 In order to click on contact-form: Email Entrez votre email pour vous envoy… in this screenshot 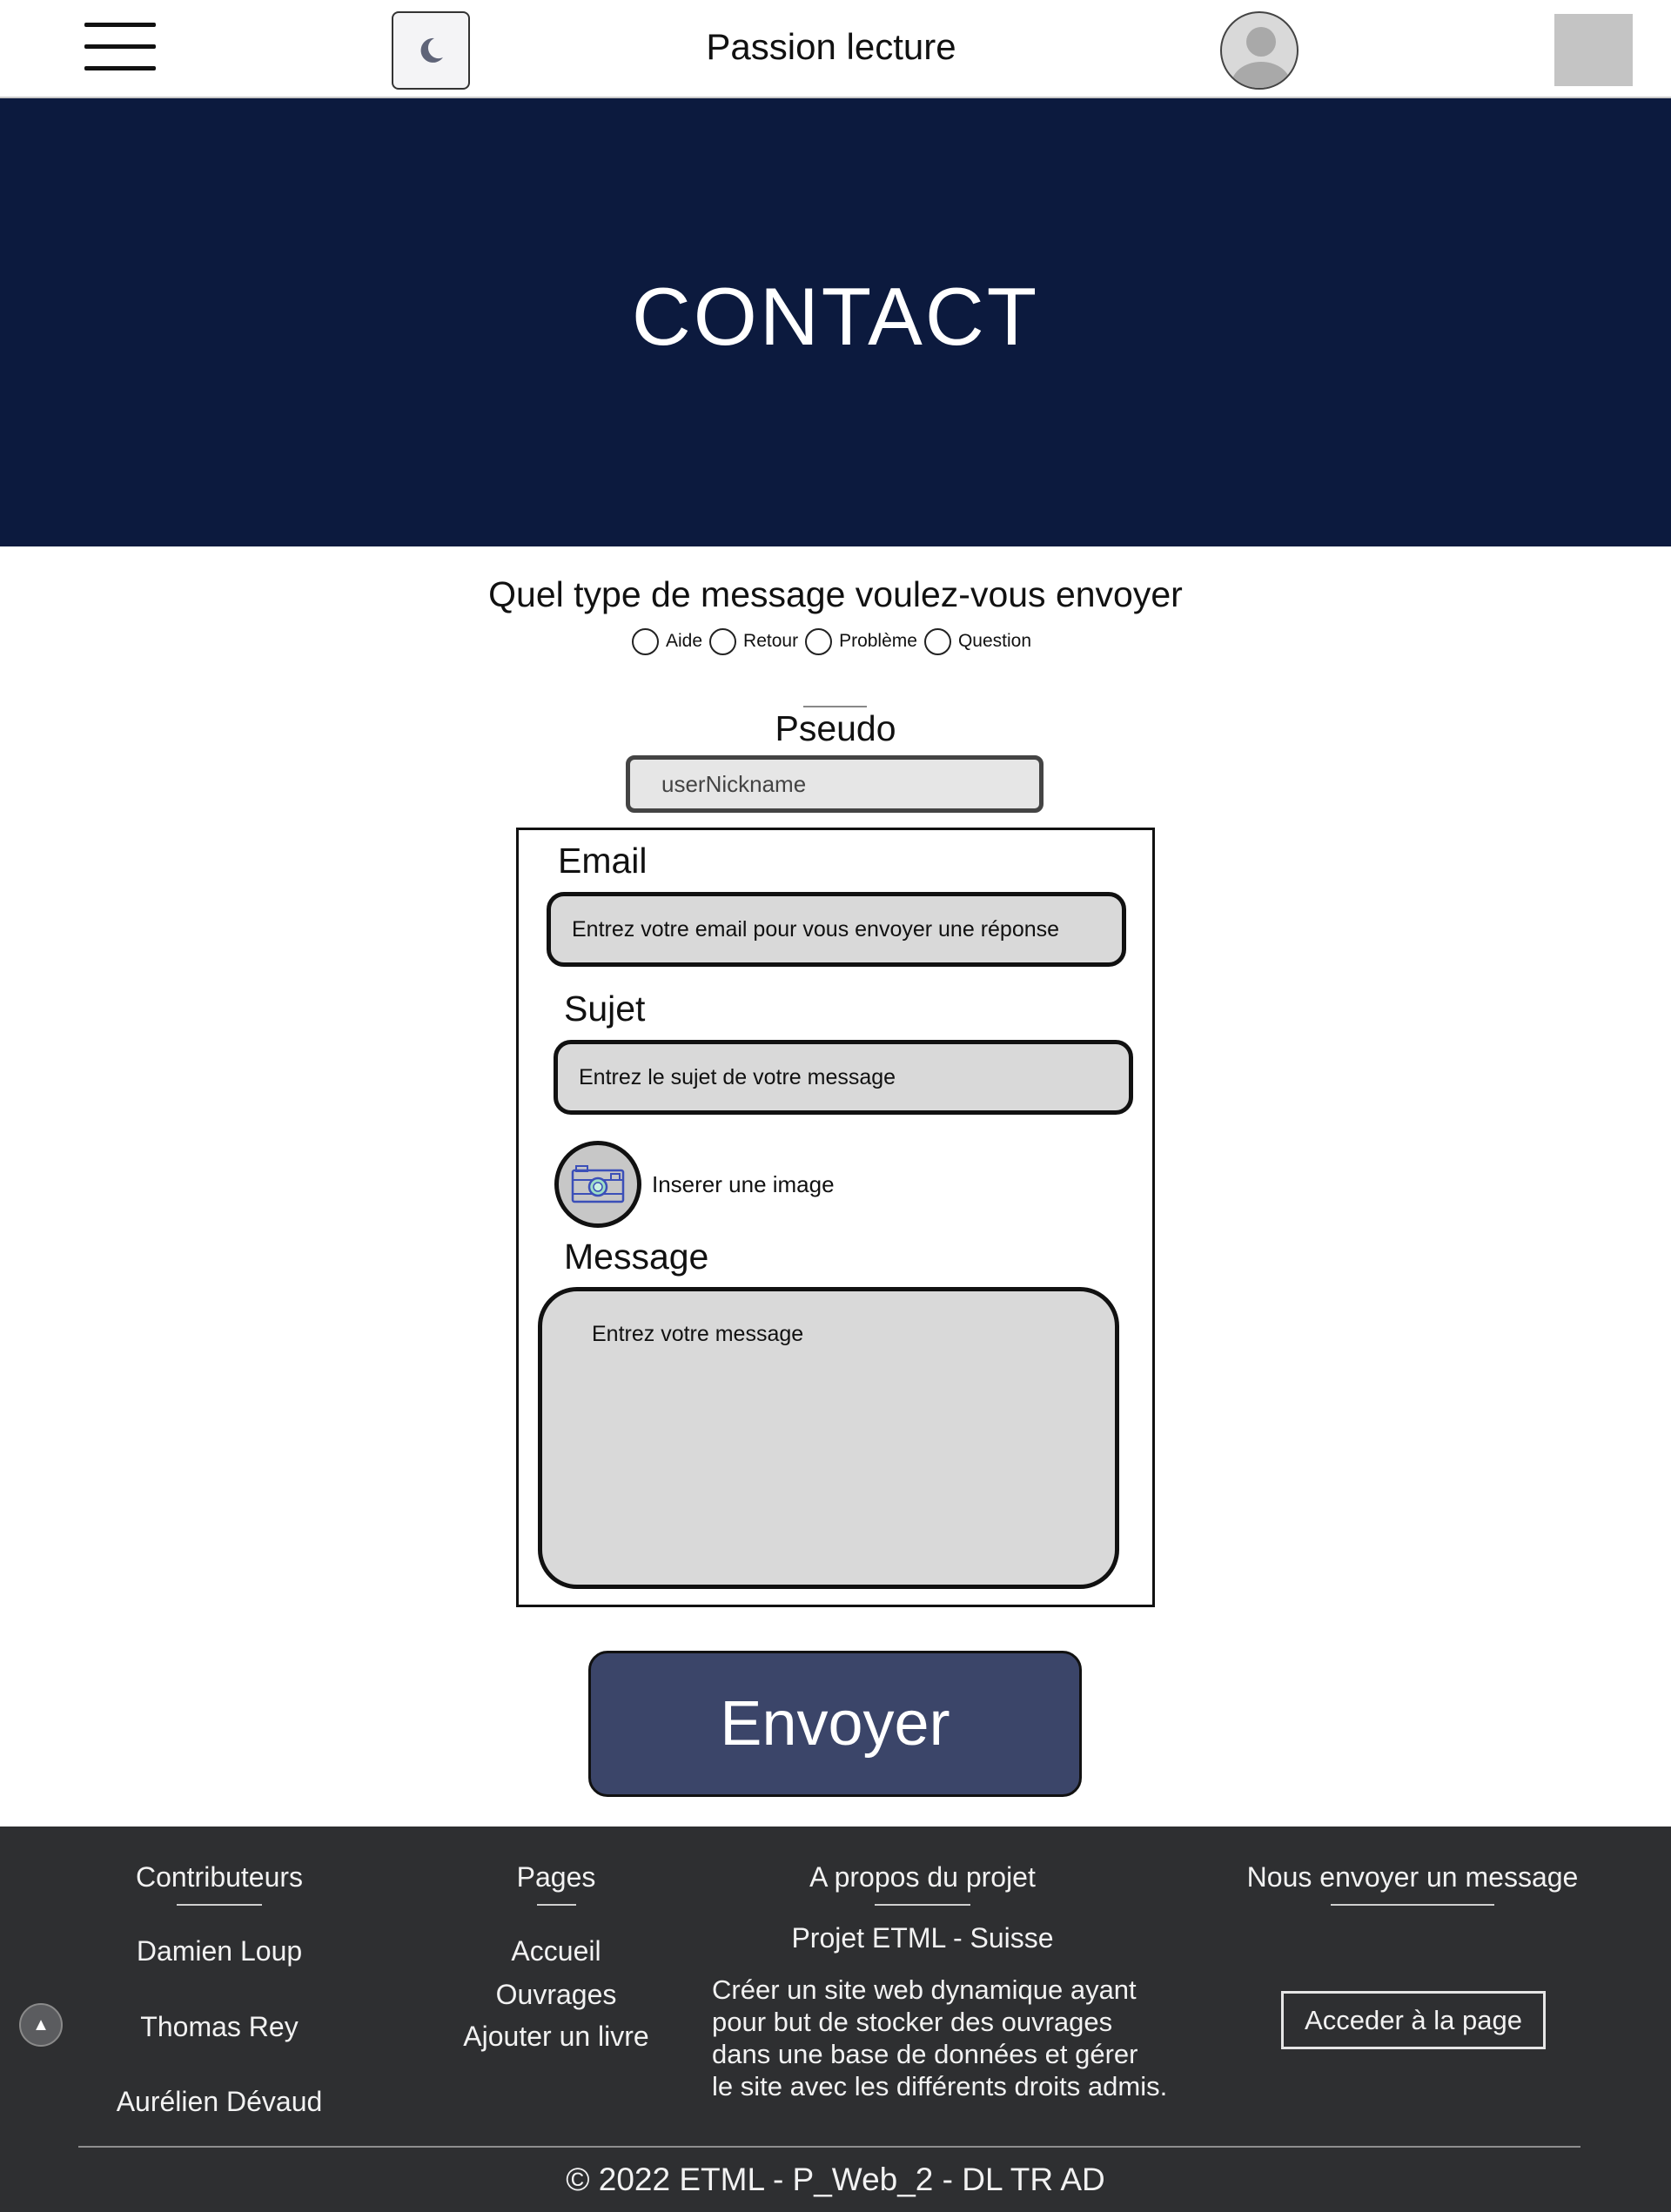, I will do `click(835, 1217)`.